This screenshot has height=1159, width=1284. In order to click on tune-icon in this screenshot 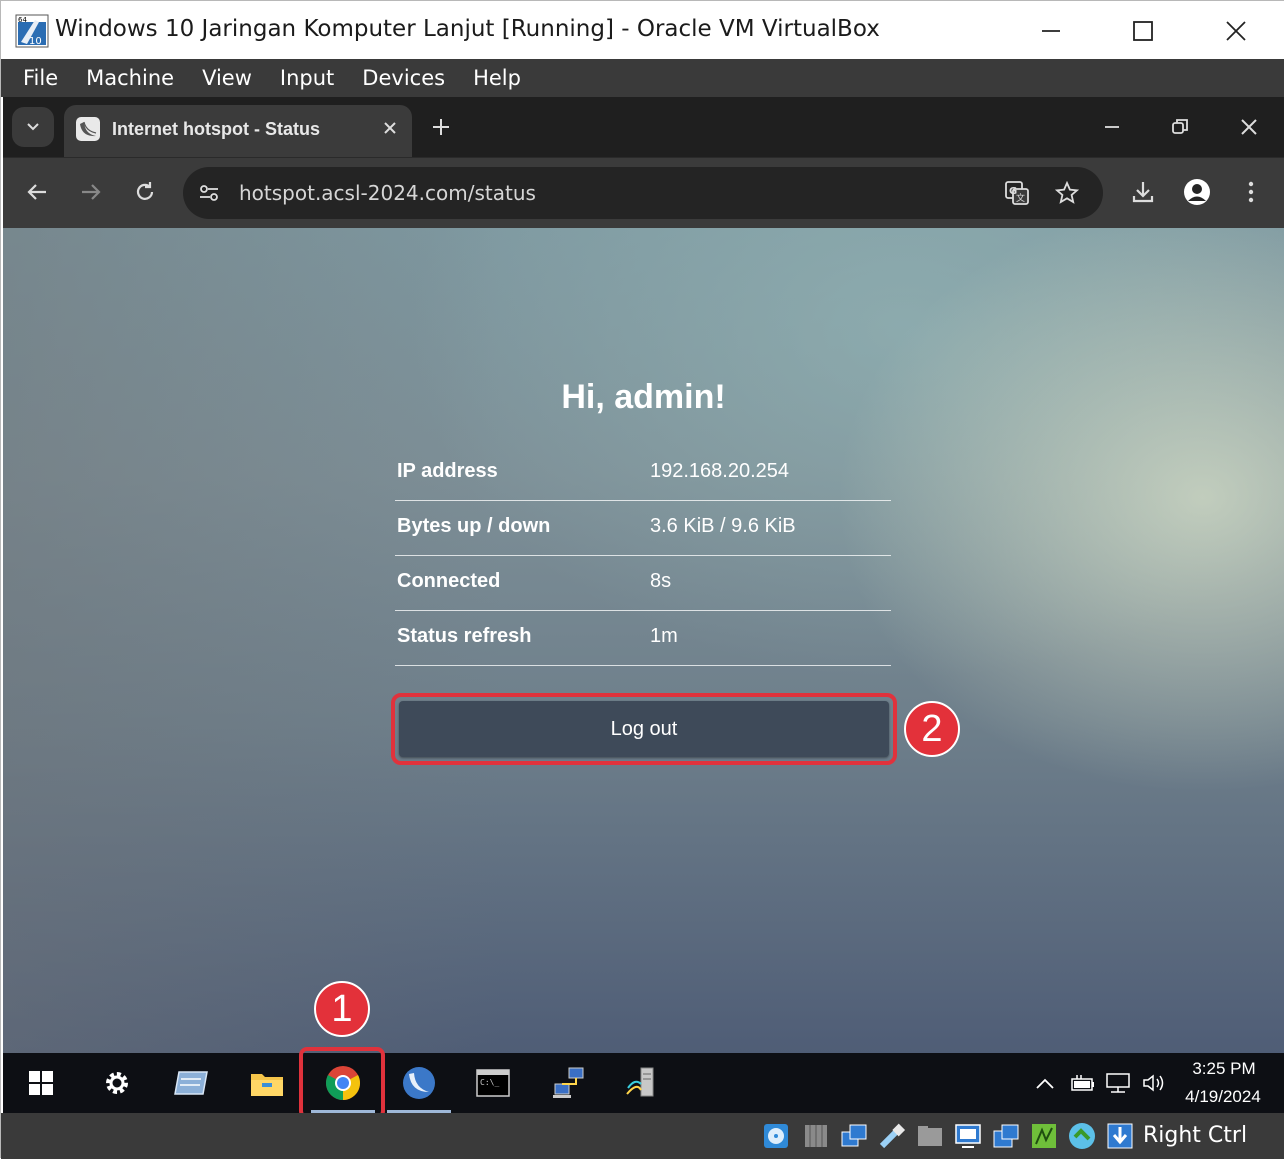, I will do `click(209, 193)`.